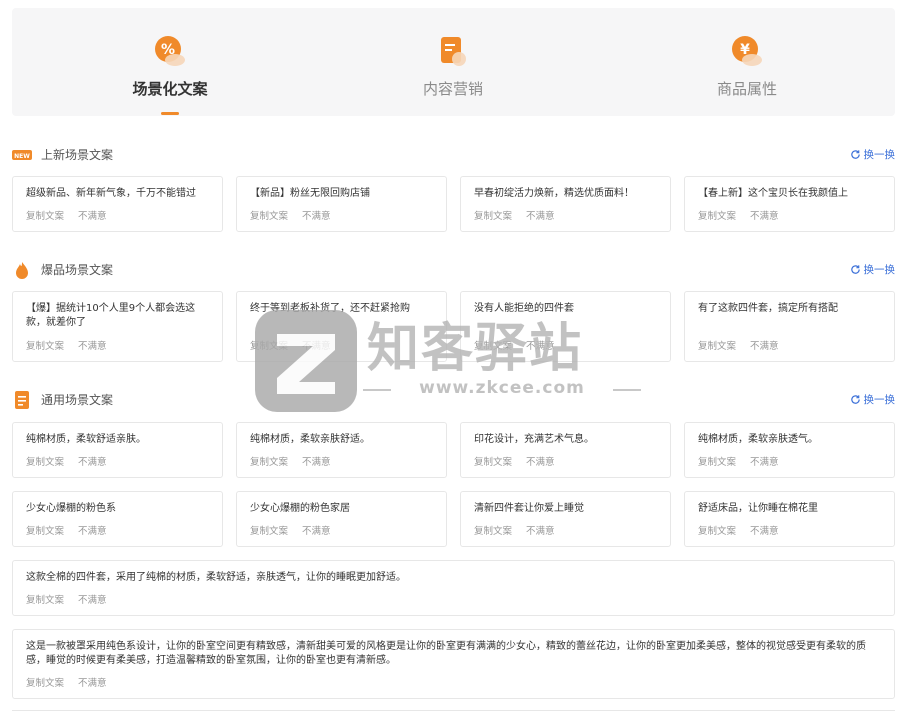 The height and width of the screenshot is (713, 913). What do you see at coordinates (746, 89) in the screenshot?
I see `tab-label: 商品属性` at bounding box center [746, 89].